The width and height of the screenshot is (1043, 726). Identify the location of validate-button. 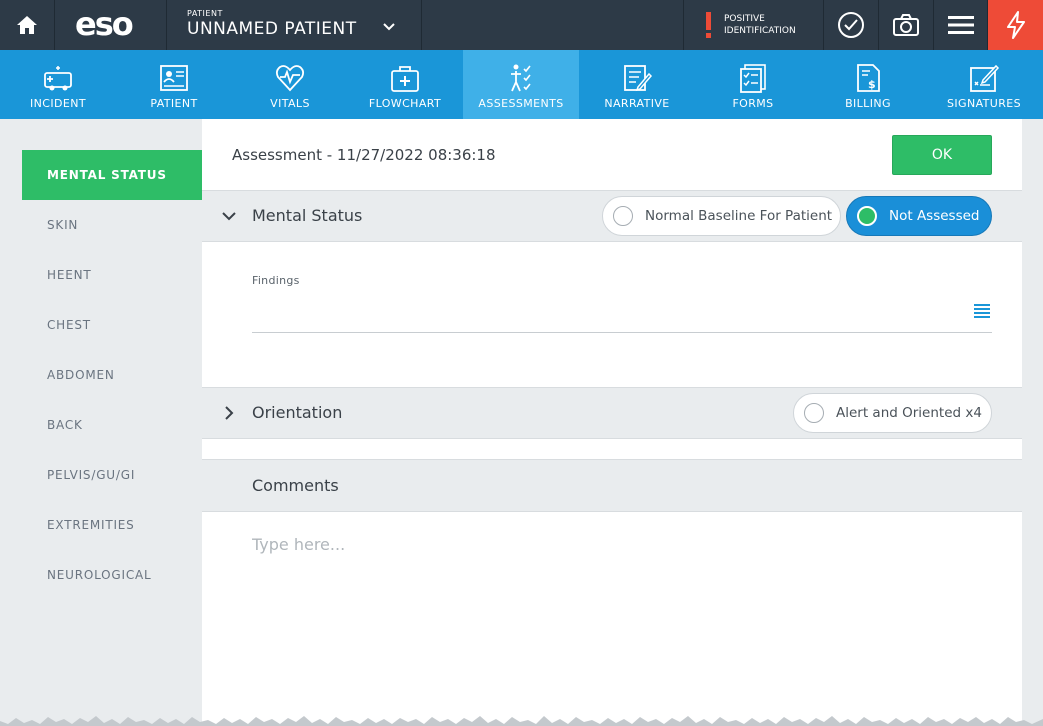
(851, 25).